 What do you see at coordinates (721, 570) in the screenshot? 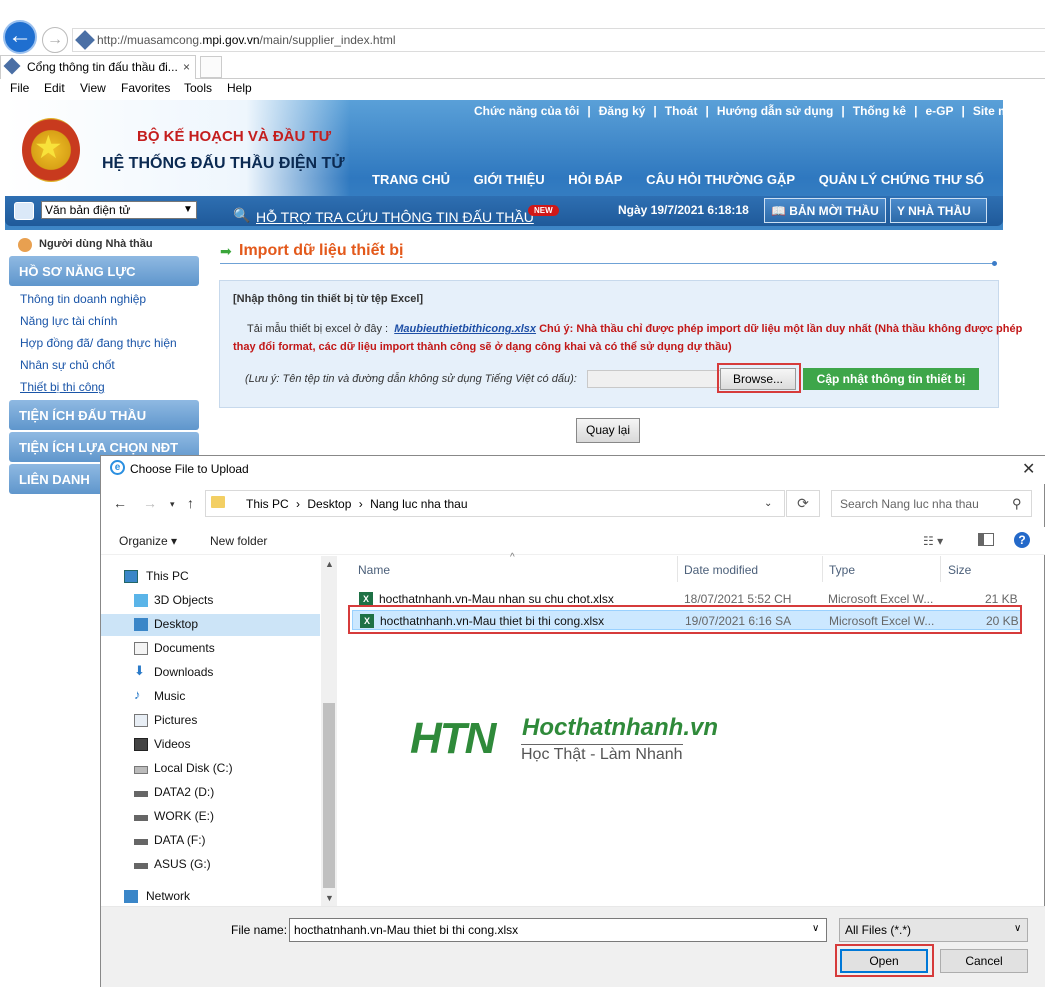
I see `column-date: Date modified` at bounding box center [721, 570].